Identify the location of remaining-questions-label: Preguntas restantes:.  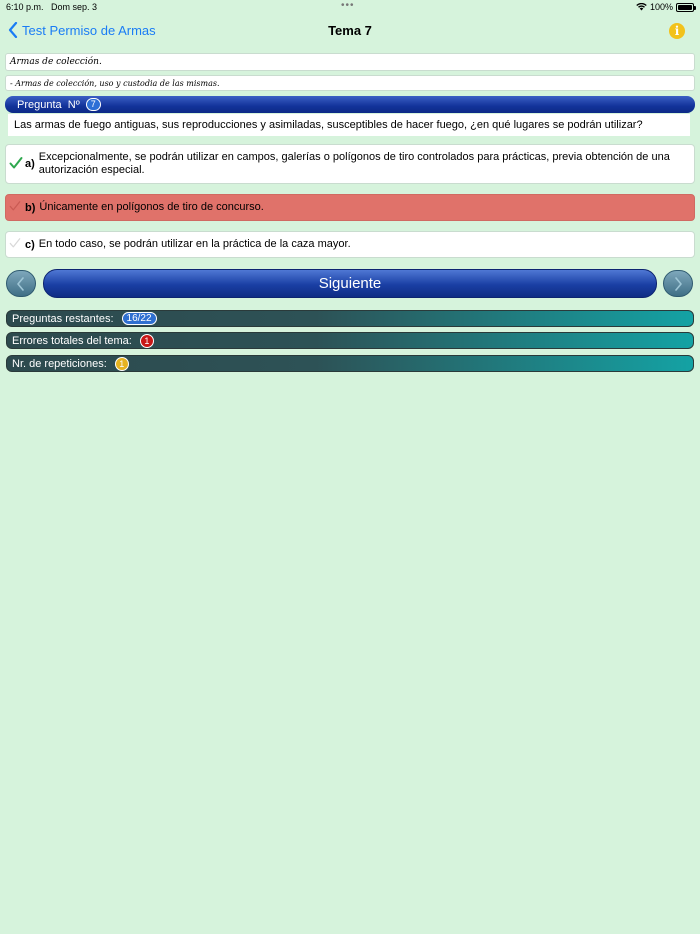
(63, 318).